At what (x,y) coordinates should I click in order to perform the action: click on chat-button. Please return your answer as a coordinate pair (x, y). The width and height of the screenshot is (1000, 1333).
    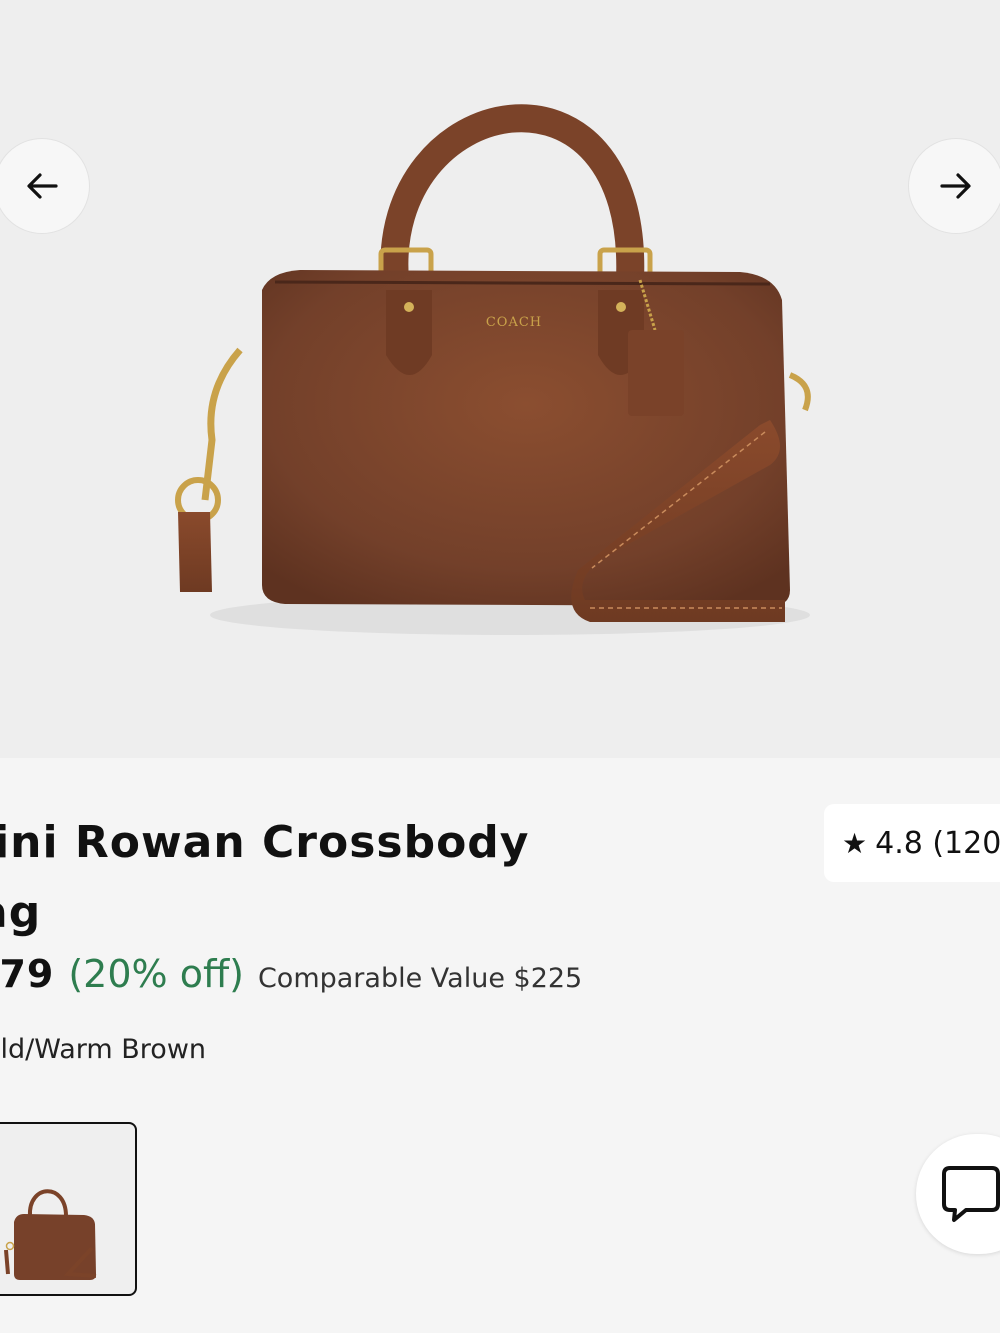
    Looking at the image, I should click on (958, 1194).